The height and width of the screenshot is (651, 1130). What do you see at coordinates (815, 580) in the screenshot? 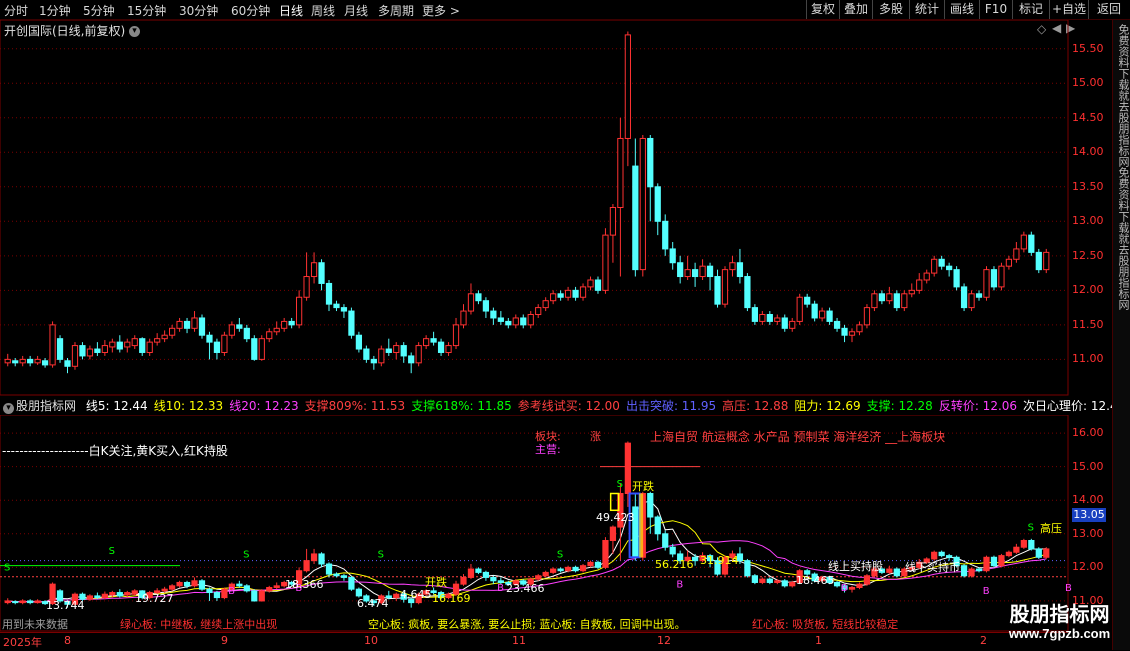
I see `value-label: 18.465` at bounding box center [815, 580].